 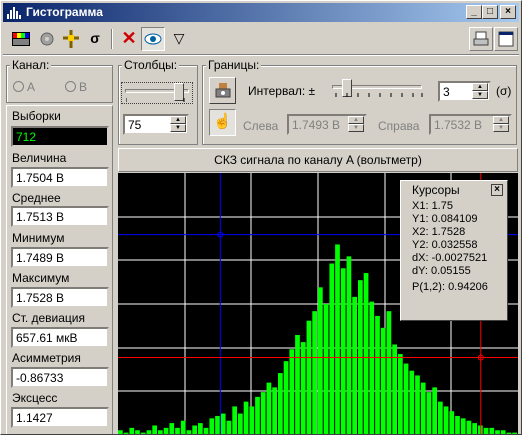 I want to click on gear-icon, so click(x=47, y=39).